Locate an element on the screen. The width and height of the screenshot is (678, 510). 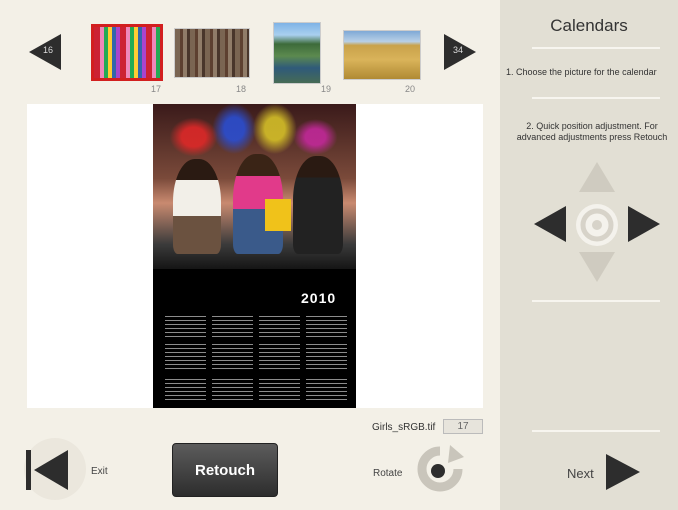
arrow-left-icon is located at coordinates (550, 224).